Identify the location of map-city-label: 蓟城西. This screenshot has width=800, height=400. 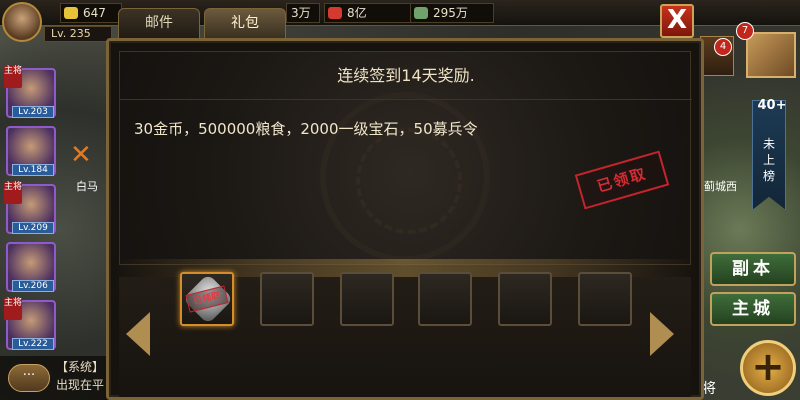
(720, 186).